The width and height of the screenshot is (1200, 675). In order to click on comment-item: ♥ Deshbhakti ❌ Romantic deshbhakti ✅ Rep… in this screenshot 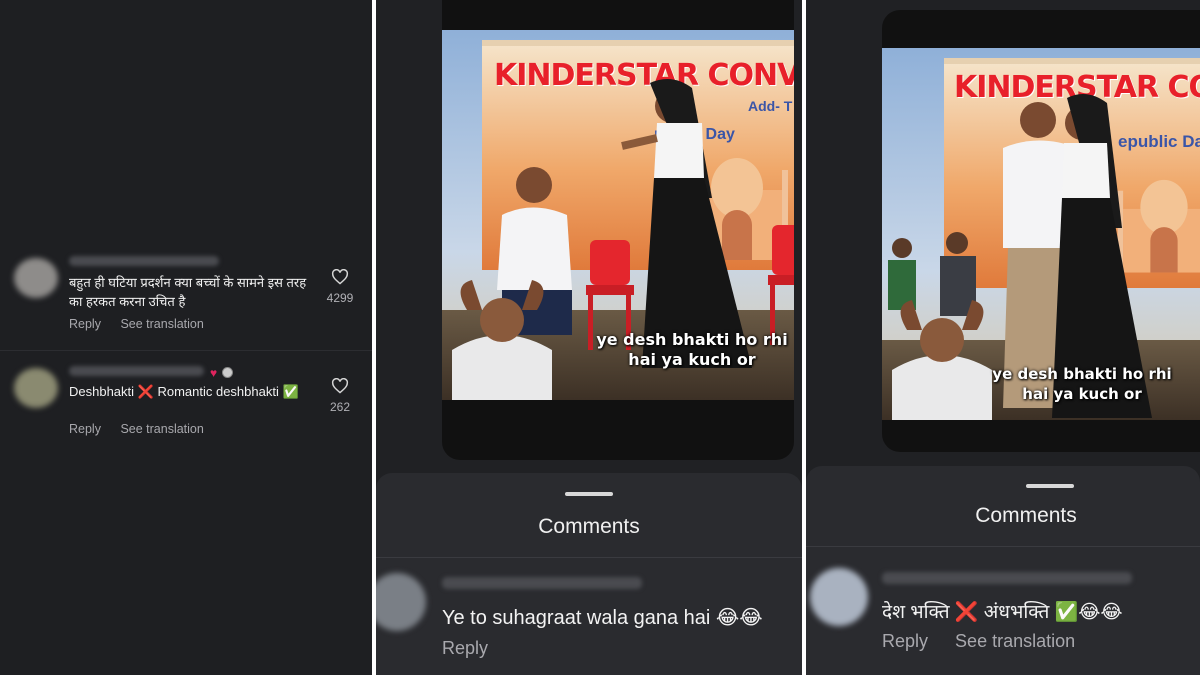, I will do `click(186, 402)`.